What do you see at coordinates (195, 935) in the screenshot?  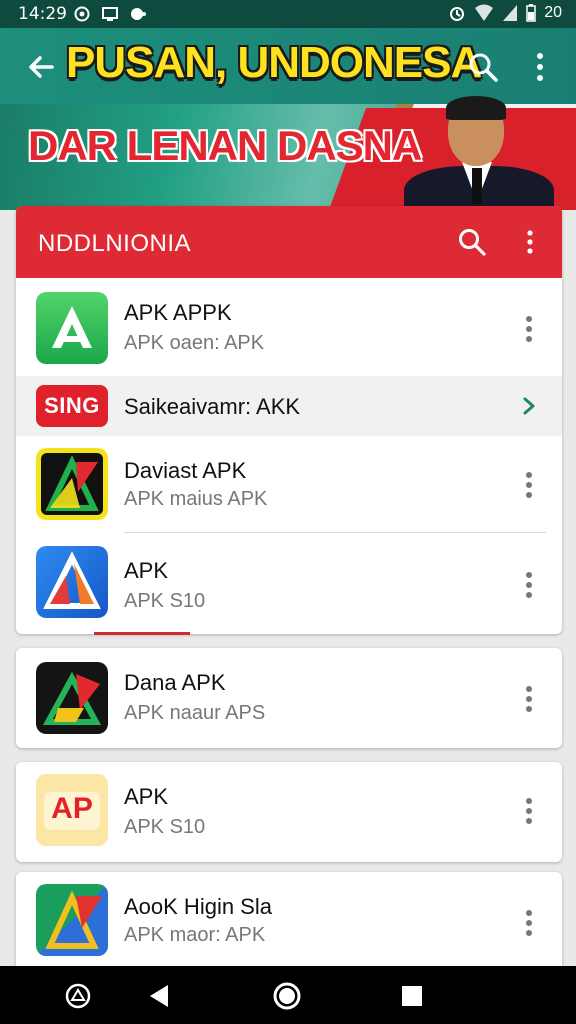 I see `app-subtitle: APK maor: APK` at bounding box center [195, 935].